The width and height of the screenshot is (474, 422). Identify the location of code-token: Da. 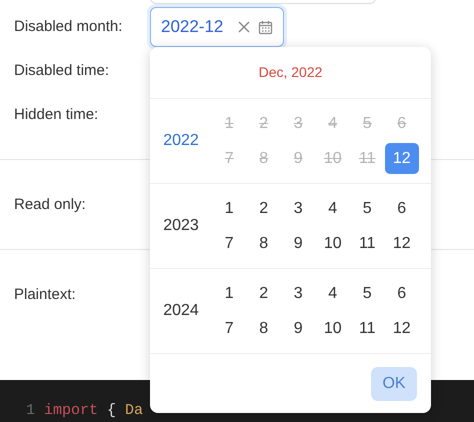
(134, 410).